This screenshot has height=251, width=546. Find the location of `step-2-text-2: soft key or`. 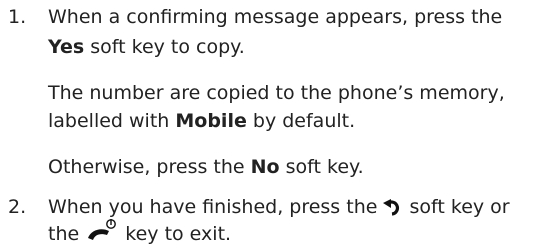

step-2-text-2: soft key or is located at coordinates (456, 207).